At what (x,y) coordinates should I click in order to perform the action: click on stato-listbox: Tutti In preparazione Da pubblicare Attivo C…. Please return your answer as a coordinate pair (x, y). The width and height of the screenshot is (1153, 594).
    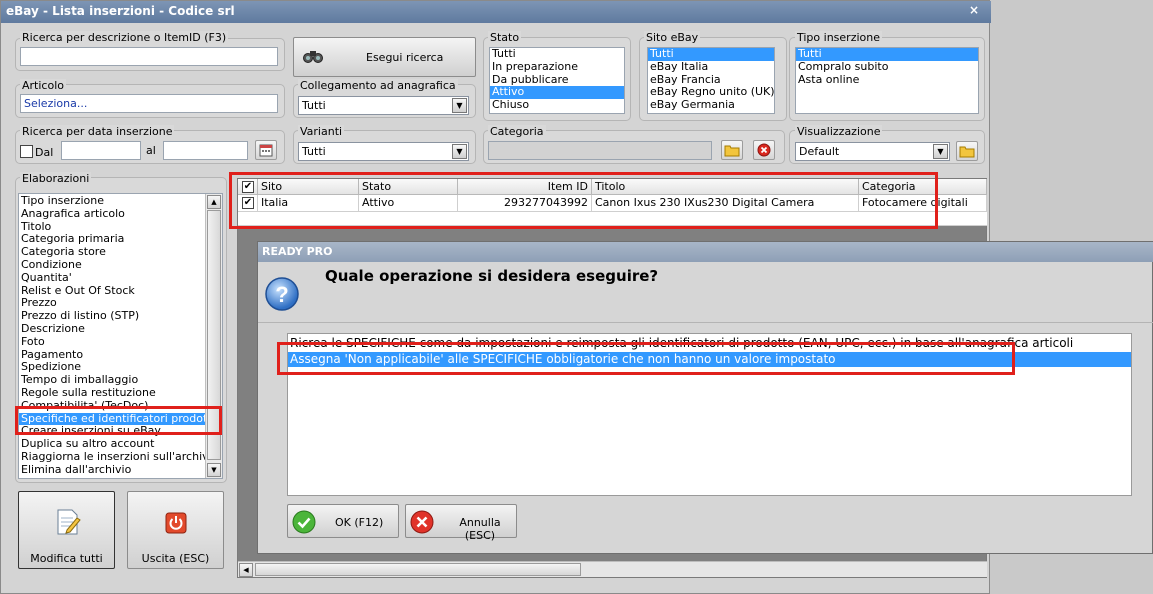
    Looking at the image, I should click on (557, 80).